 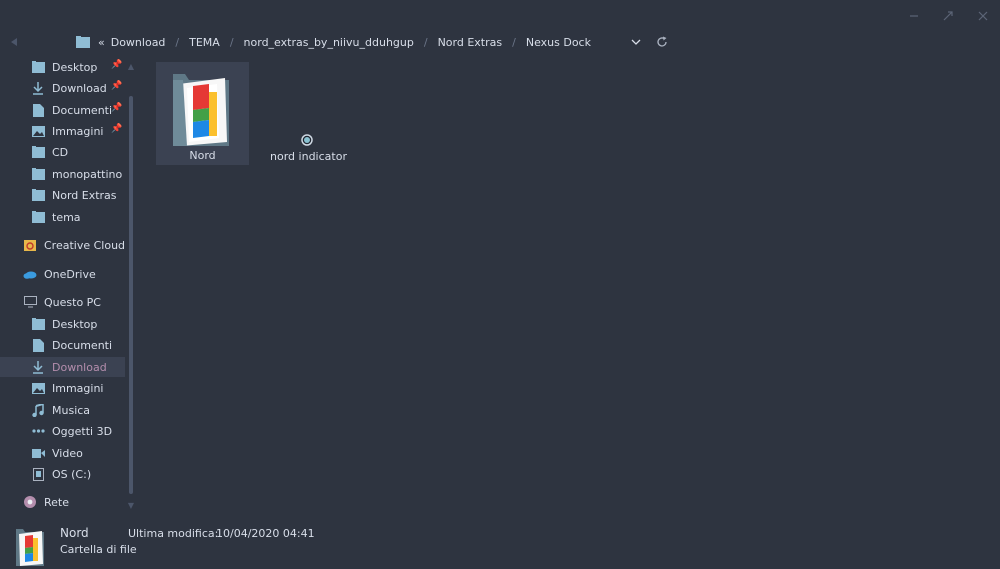 I want to click on sidebar-scroll-down-button: ▼, so click(x=131, y=506).